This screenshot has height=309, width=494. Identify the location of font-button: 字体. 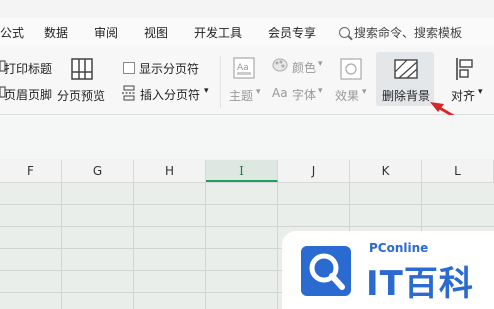
(304, 94).